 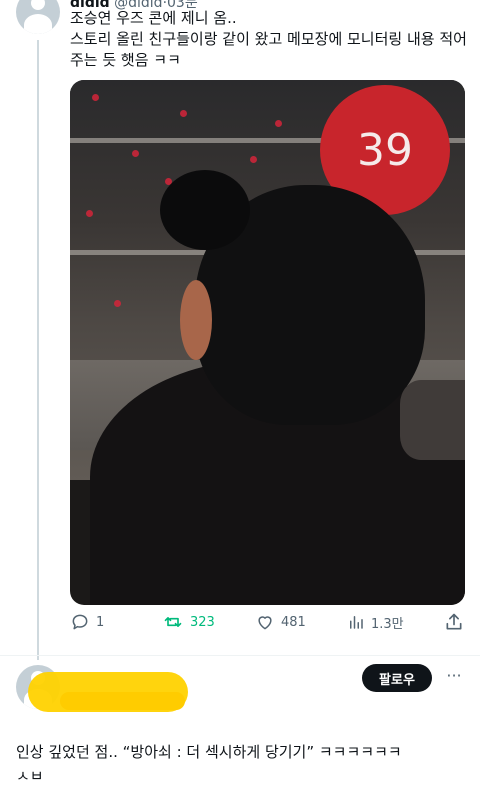 I want to click on share-icon, so click(x=454, y=621).